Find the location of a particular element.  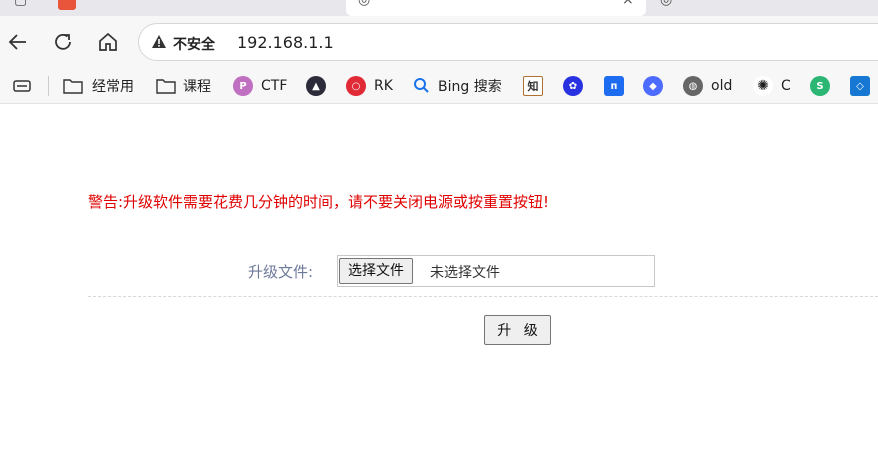

bookmark-c: ✺ C is located at coordinates (772, 86).